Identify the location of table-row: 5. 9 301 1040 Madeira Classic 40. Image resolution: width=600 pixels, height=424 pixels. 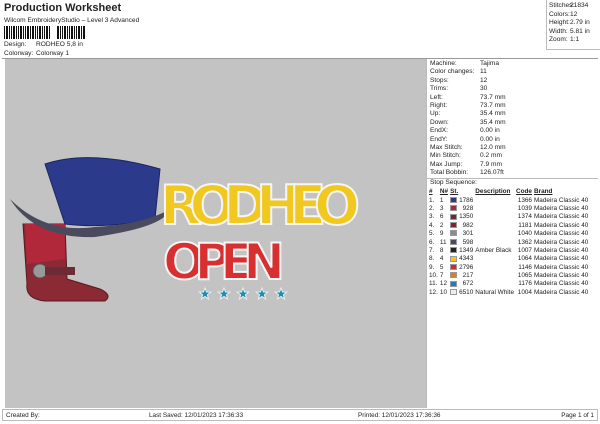
(509, 233).